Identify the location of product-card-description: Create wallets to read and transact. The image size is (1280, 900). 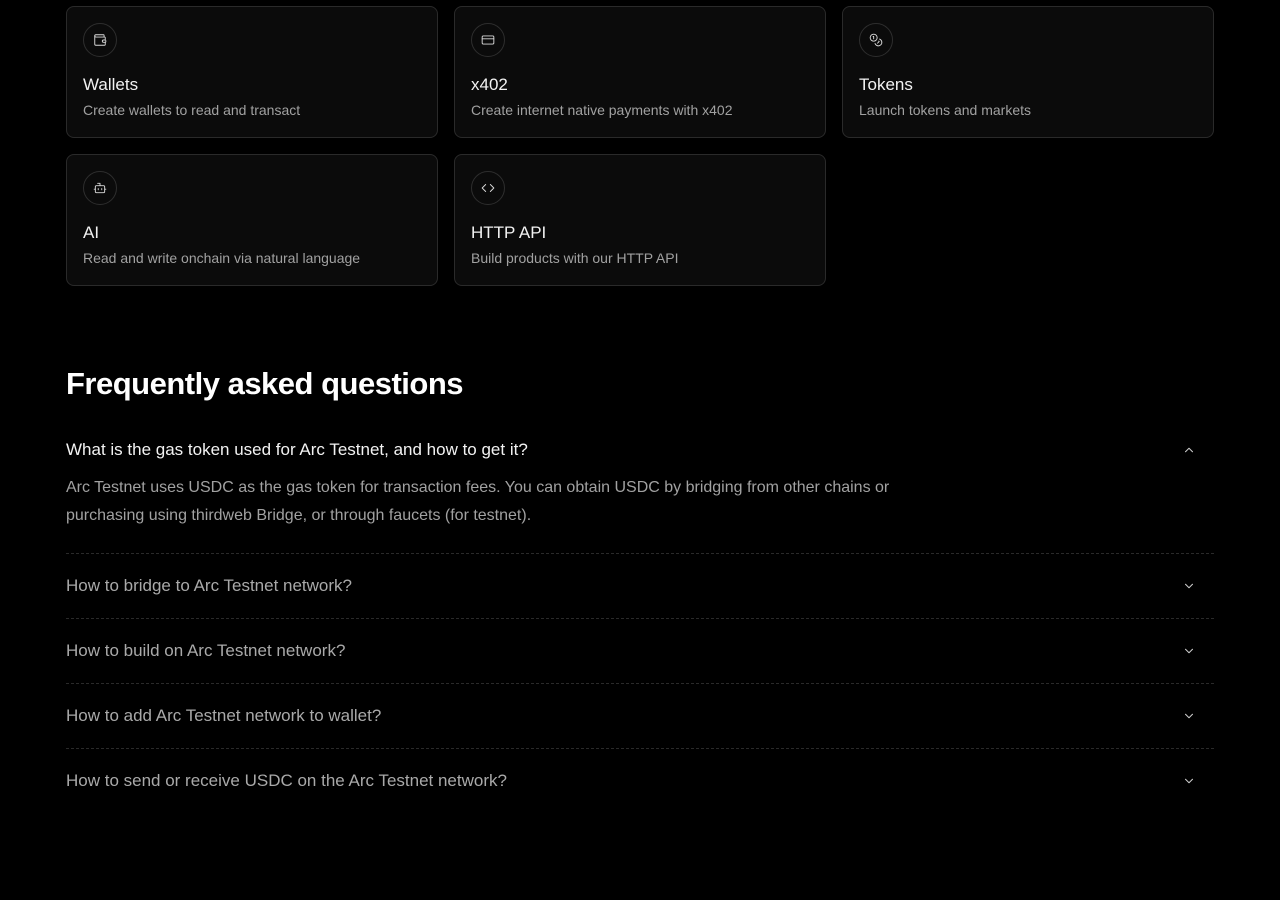
(192, 110).